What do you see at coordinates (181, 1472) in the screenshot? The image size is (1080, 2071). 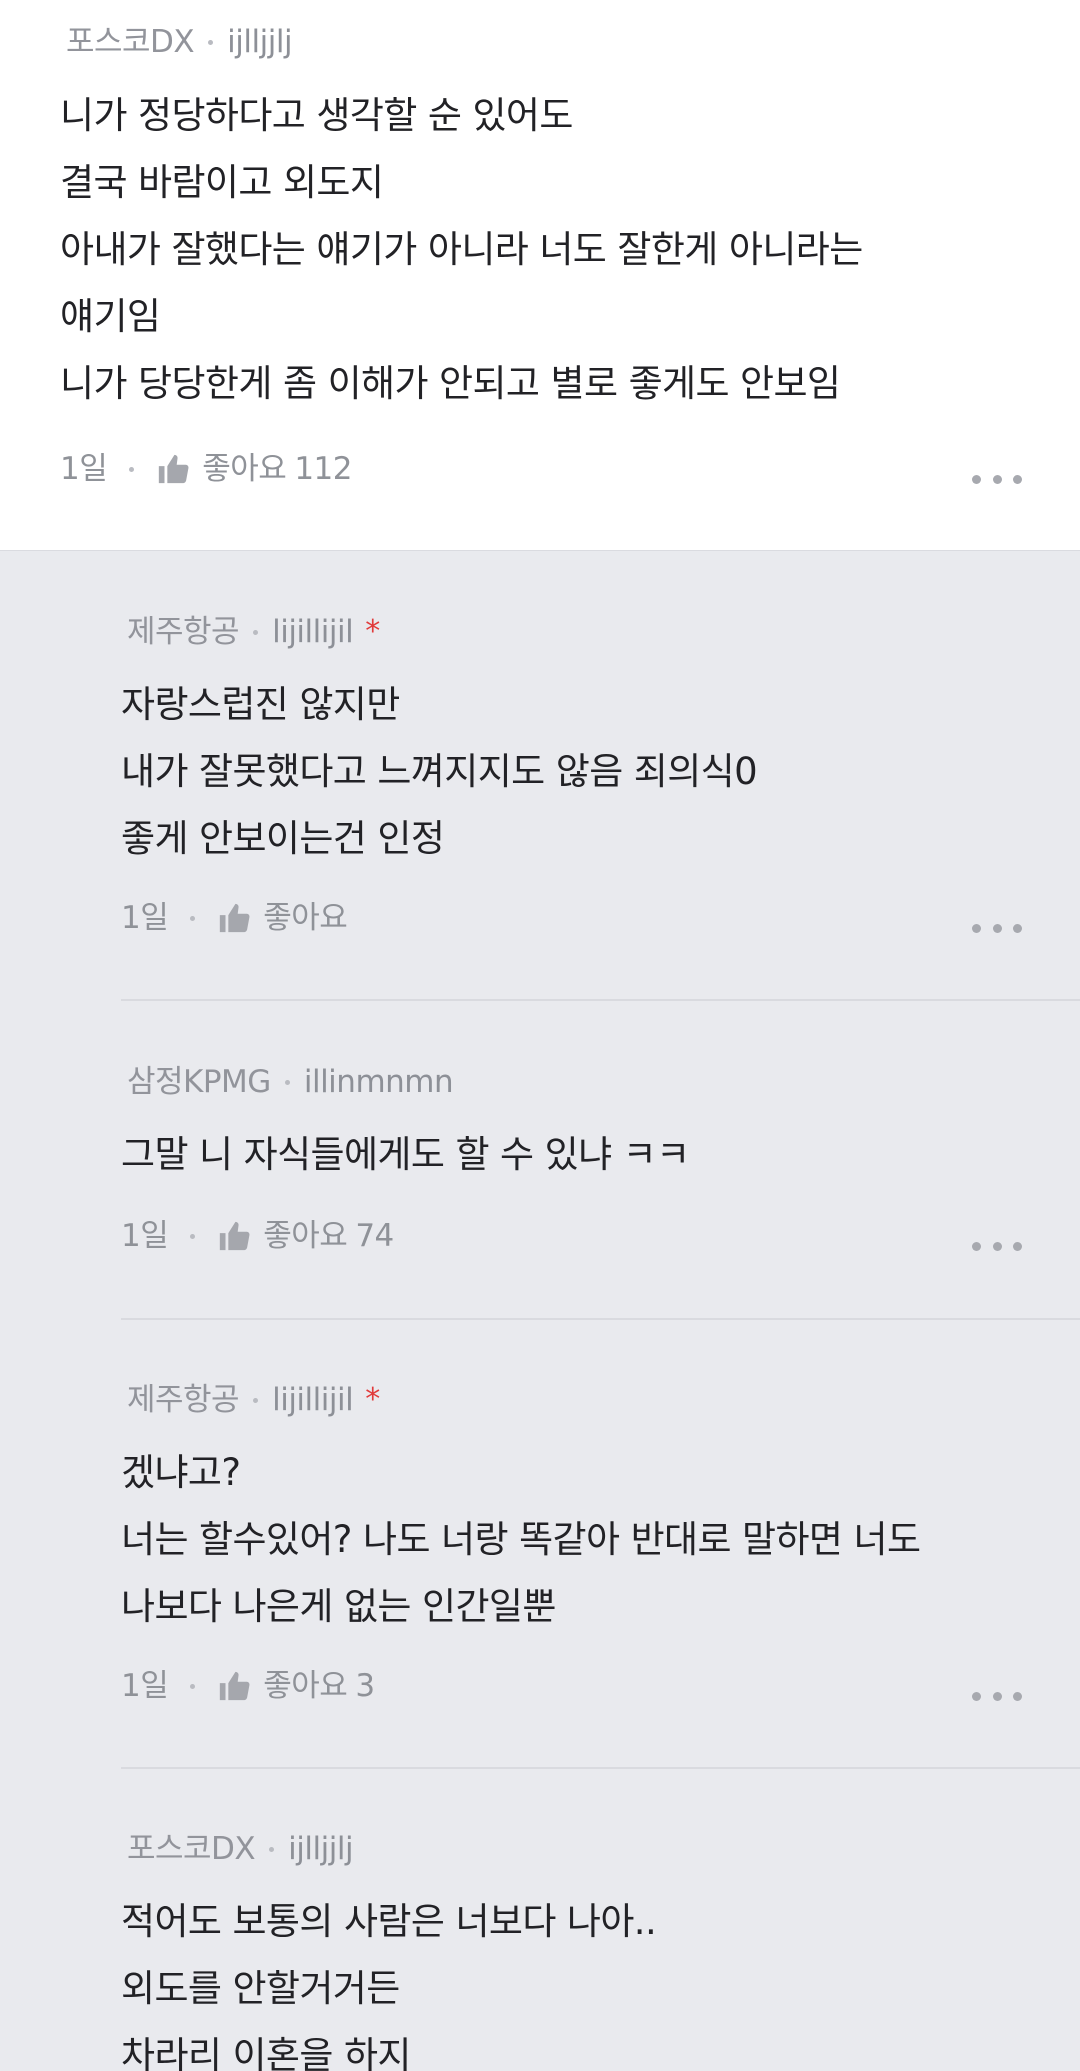 I see `comment-line: 겠냐고?` at bounding box center [181, 1472].